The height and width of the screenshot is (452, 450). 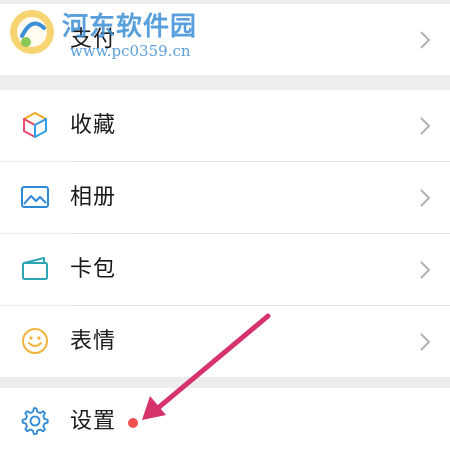 I want to click on menu-item-settings-label: 设置, so click(x=93, y=421).